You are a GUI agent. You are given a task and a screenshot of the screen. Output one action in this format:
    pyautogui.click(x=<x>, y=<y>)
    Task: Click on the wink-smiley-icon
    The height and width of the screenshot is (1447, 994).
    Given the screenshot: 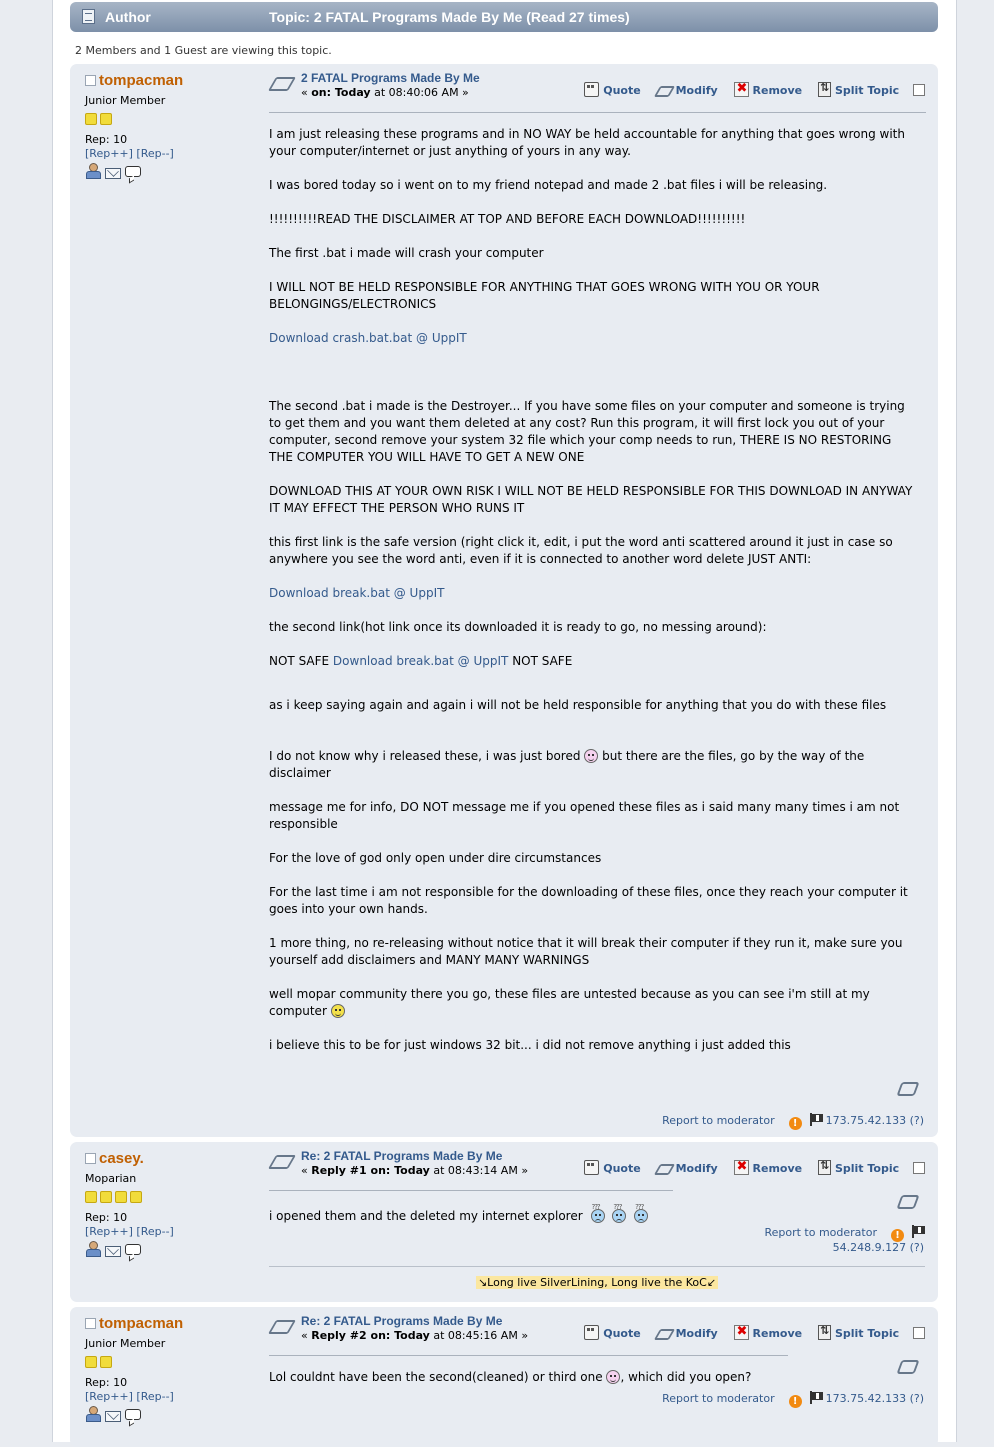 What is the action you would take?
    pyautogui.click(x=591, y=756)
    